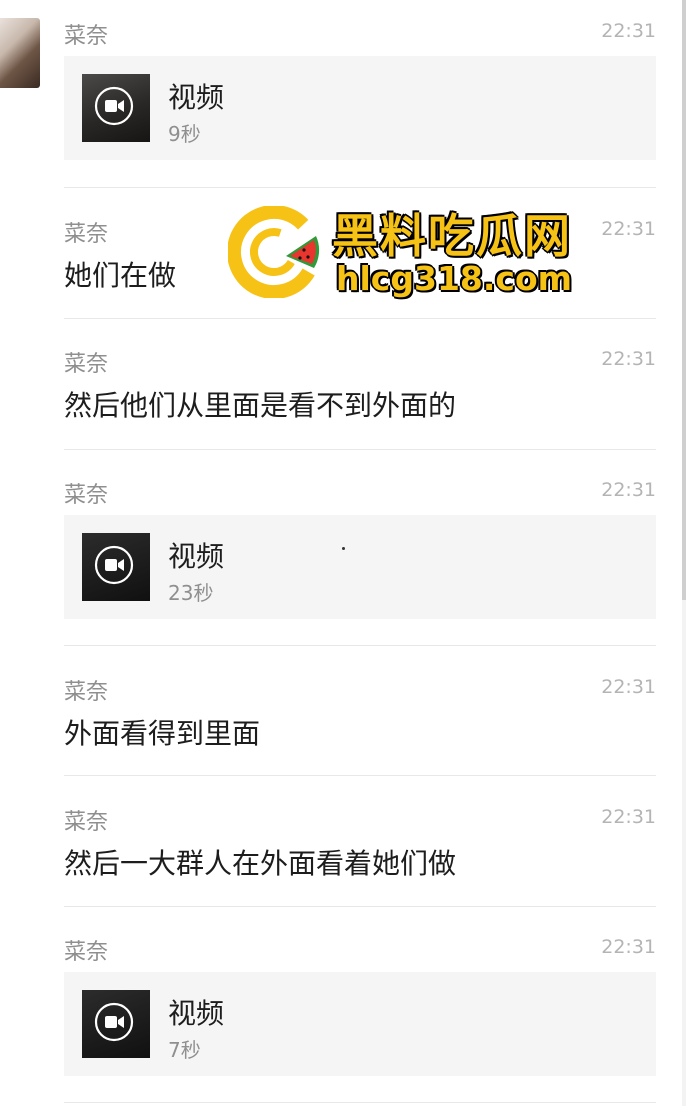  Describe the element at coordinates (260, 405) in the screenshot. I see `message-text: 然后他们从里面是看不到外面的` at that location.